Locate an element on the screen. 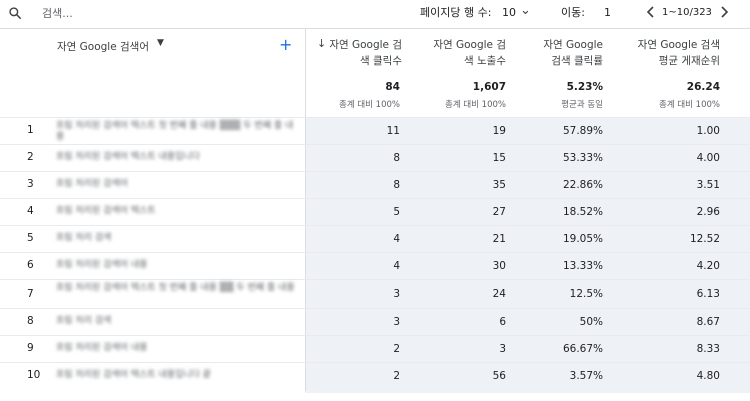 The image size is (750, 401). chevron-right-icon is located at coordinates (724, 12).